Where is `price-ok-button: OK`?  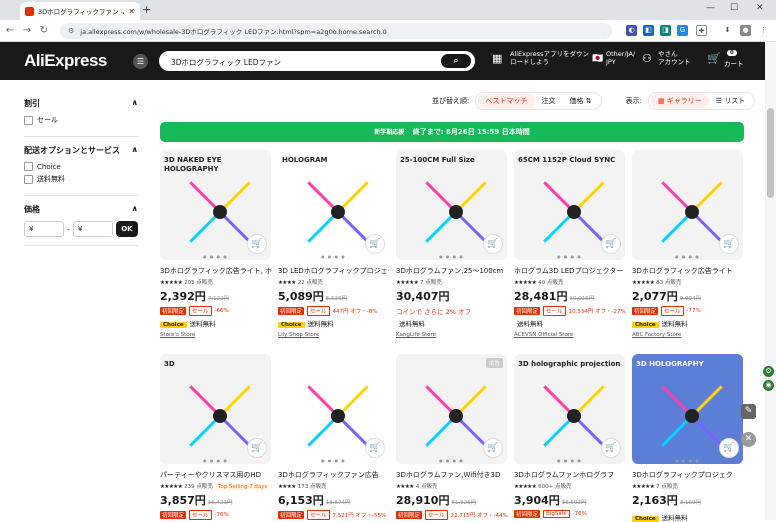 price-ok-button: OK is located at coordinates (126, 229).